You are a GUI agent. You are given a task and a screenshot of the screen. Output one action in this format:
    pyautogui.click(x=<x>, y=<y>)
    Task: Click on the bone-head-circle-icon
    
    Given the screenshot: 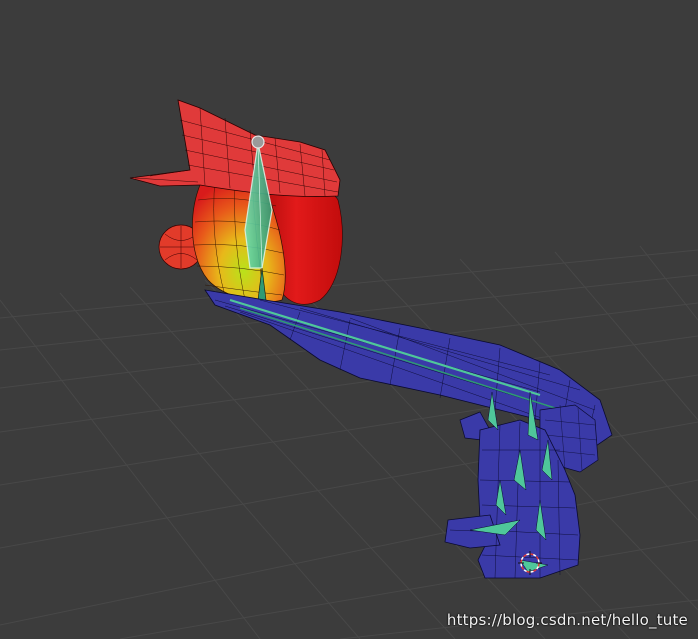 What is the action you would take?
    pyautogui.click(x=258, y=142)
    